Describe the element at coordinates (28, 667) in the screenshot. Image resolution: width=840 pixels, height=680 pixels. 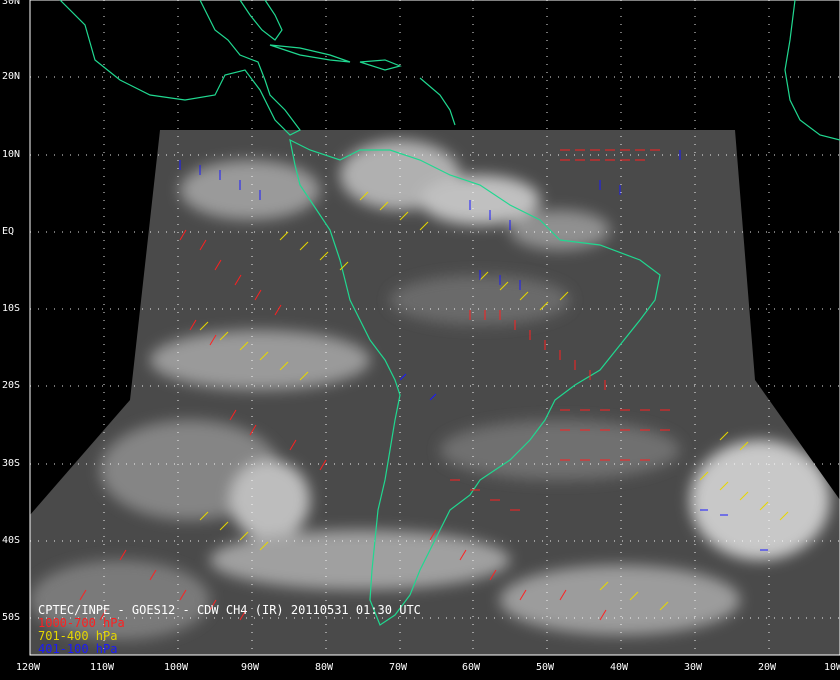
I see `lon-label-120w: 120W` at that location.